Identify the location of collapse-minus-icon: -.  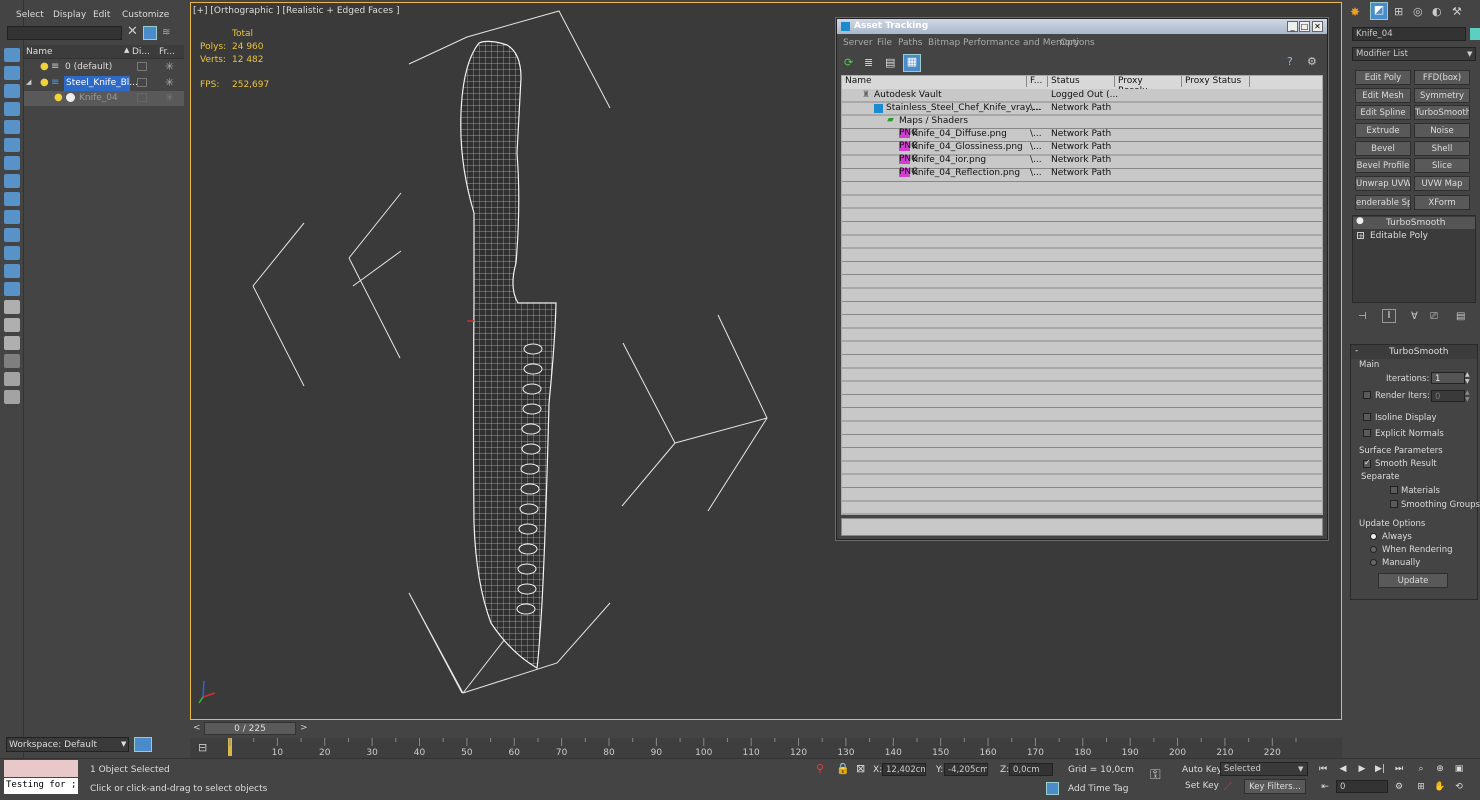
(1356, 351).